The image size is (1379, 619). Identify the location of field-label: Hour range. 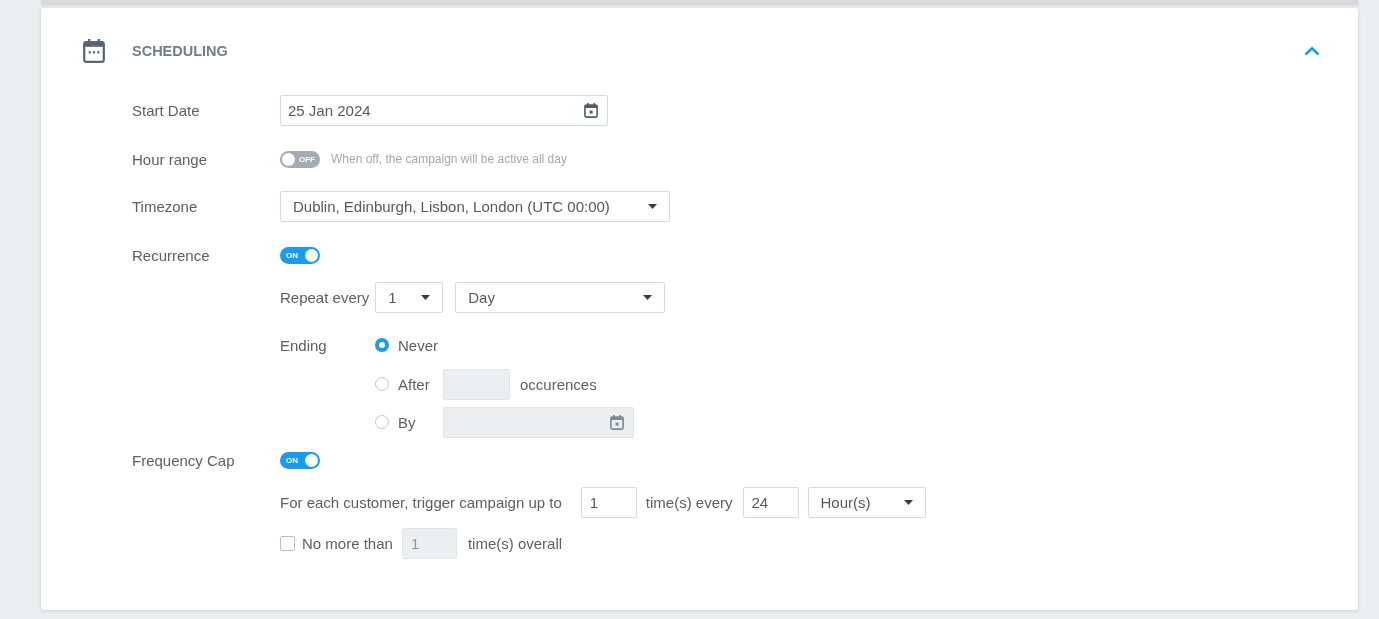
(170, 159).